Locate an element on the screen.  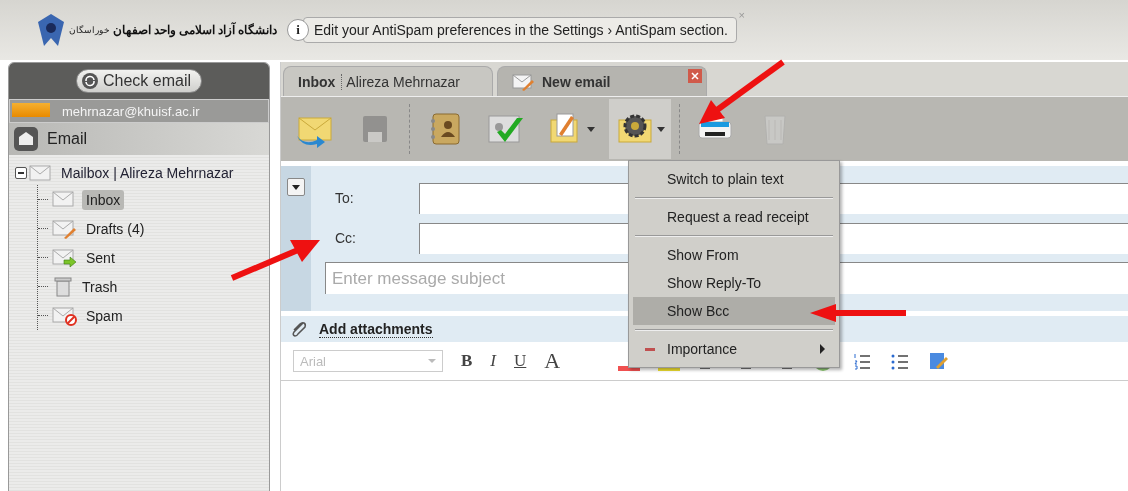
notice-message: Edit your AntiSpam preferences in the Settings › AntiSpam section. is located at coordinates (520, 30).